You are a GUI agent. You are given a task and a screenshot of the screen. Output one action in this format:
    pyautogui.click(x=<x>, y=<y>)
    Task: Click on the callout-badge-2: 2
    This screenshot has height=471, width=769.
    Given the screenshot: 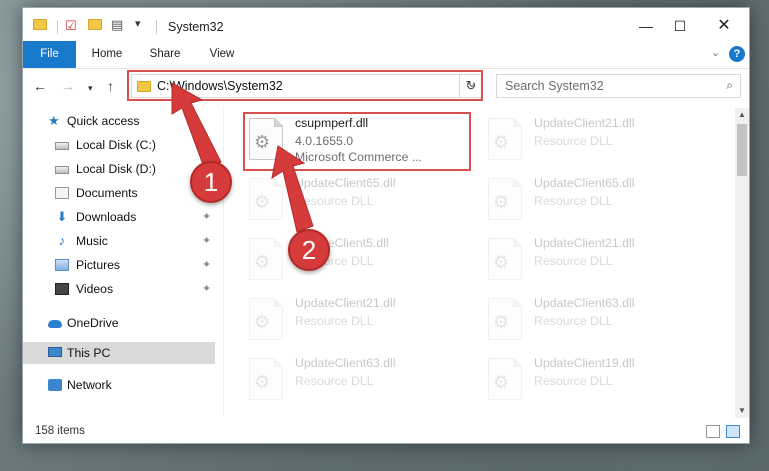 What is the action you would take?
    pyautogui.click(x=309, y=250)
    